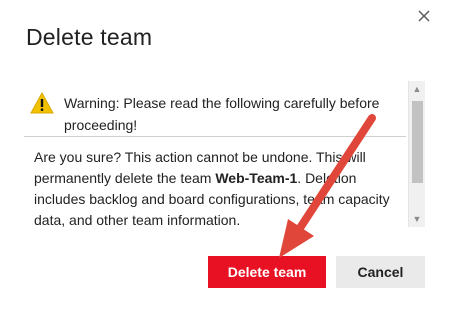 Image resolution: width=452 pixels, height=316 pixels. Describe the element at coordinates (267, 272) in the screenshot. I see `delete-team-button: Delete team` at that location.